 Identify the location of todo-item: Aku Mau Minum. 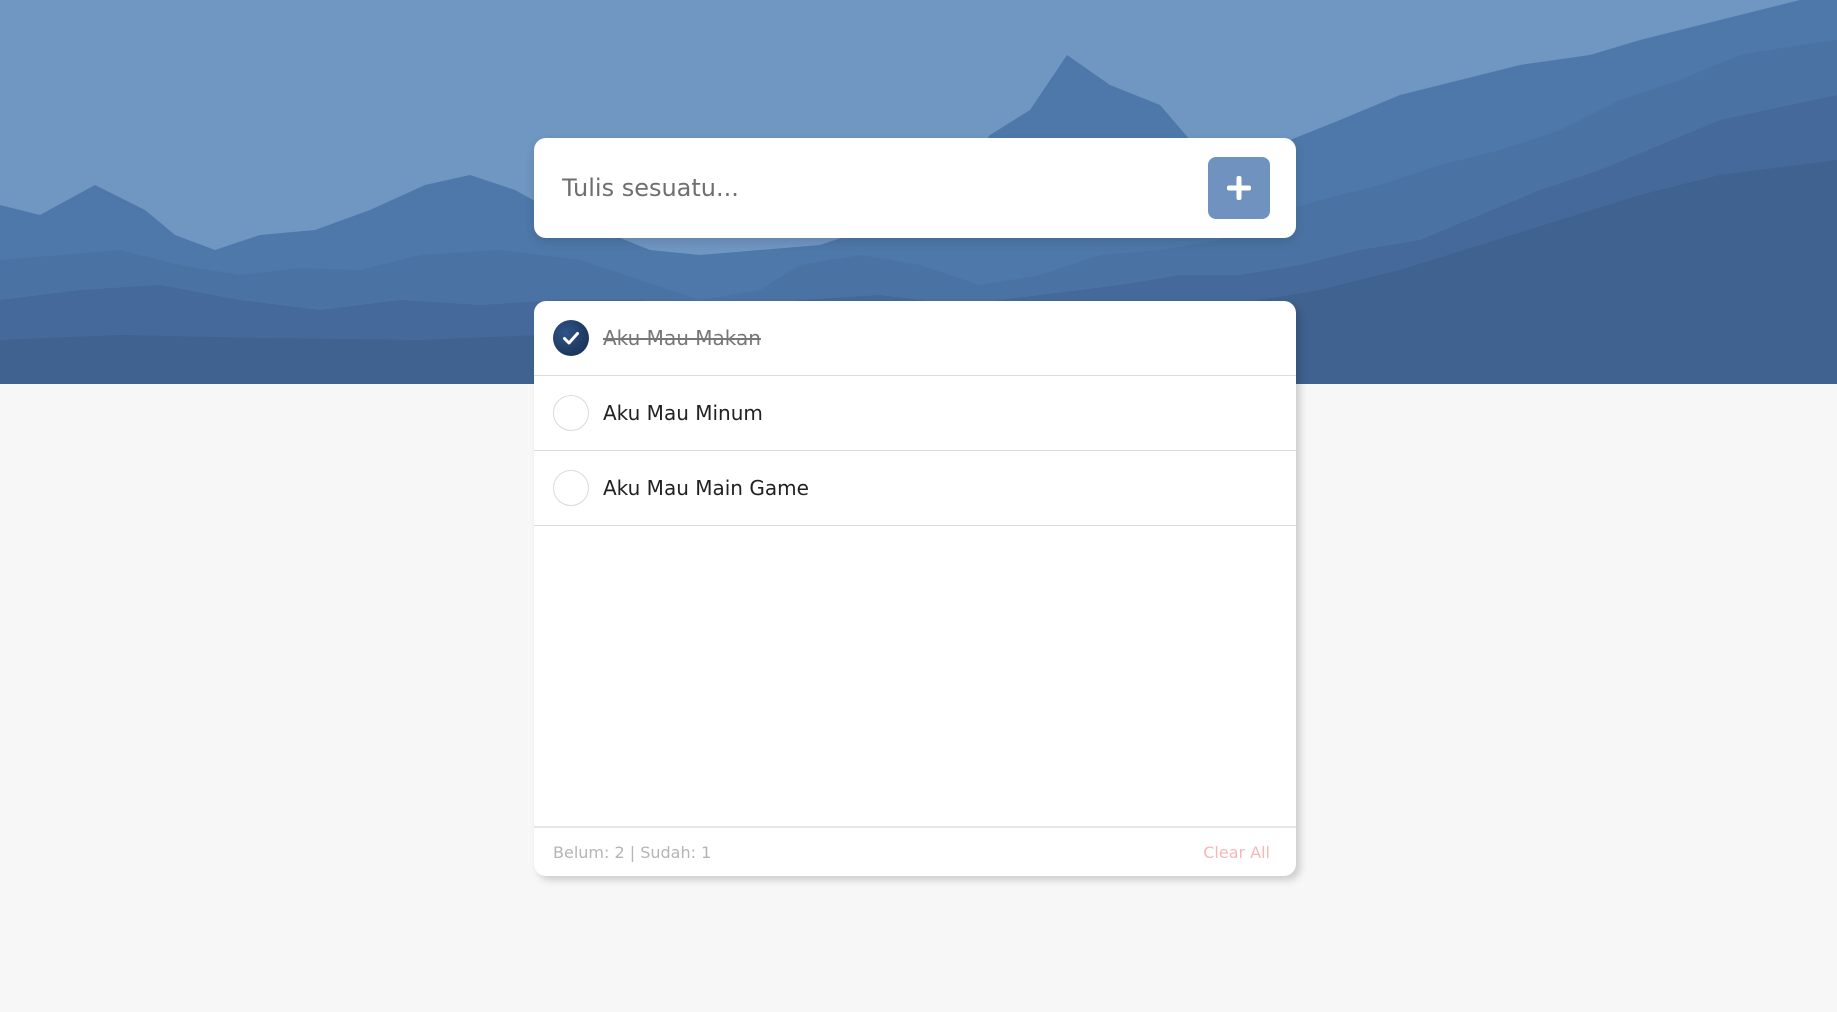
(915, 413).